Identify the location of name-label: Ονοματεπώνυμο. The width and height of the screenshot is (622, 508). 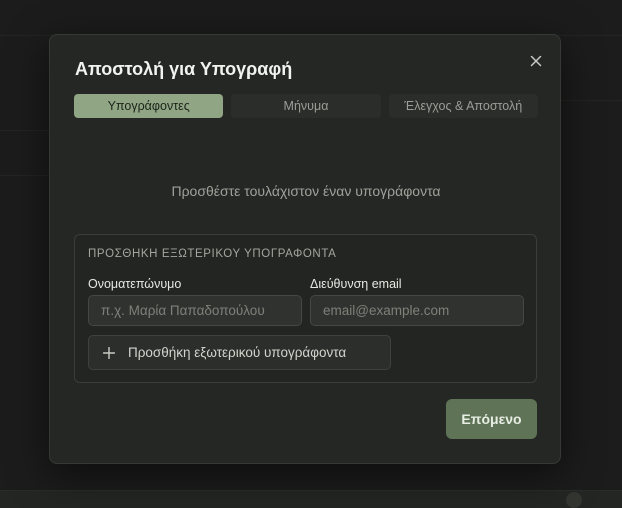
(135, 284).